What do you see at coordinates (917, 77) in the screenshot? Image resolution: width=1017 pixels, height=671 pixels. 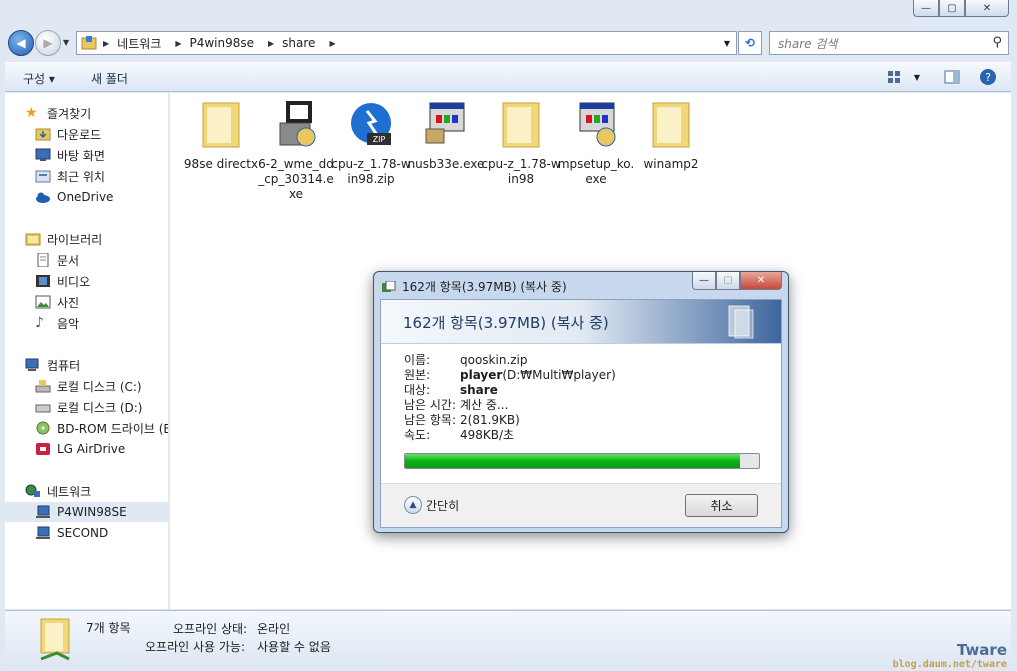 I see `view-dropdown-icon: ▼` at bounding box center [917, 77].